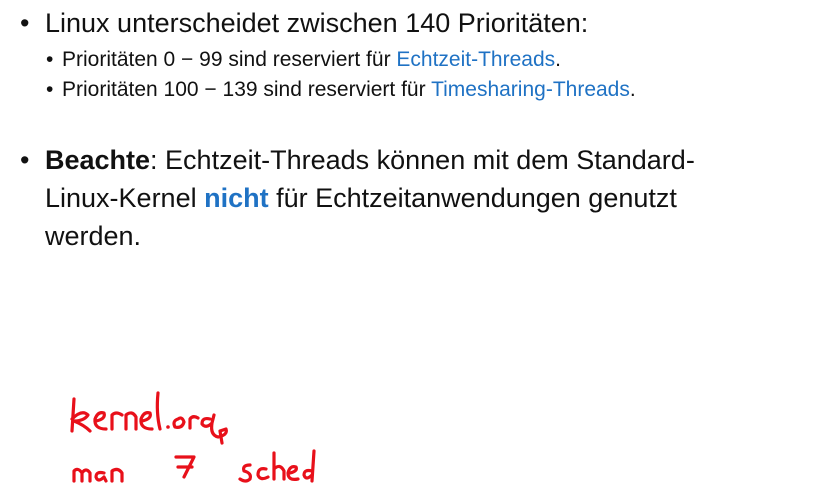 This screenshot has width=837, height=501. What do you see at coordinates (158, 411) in the screenshot?
I see `hw-l` at bounding box center [158, 411].